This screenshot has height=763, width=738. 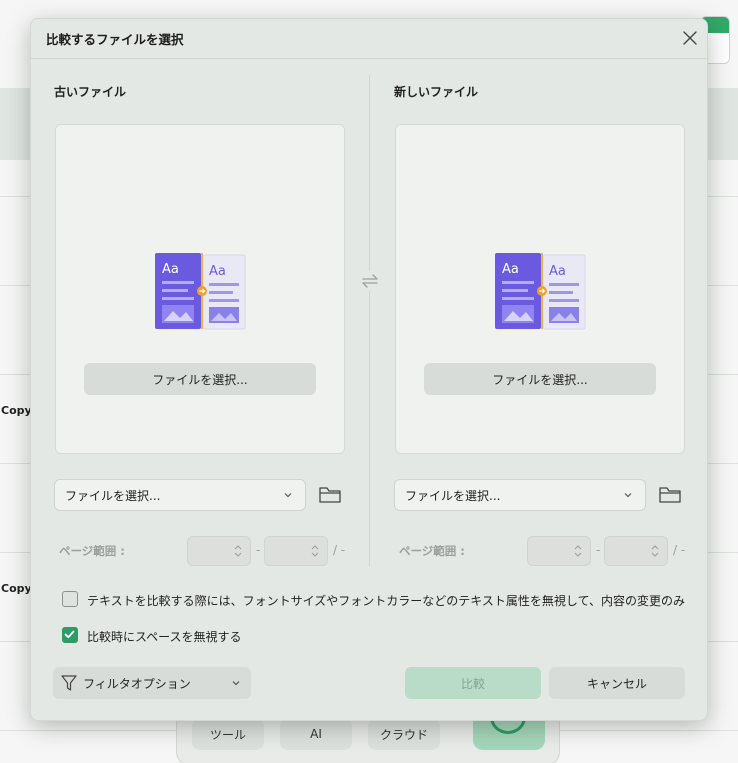 What do you see at coordinates (258, 550) in the screenshot?
I see `old-range-dash: -` at bounding box center [258, 550].